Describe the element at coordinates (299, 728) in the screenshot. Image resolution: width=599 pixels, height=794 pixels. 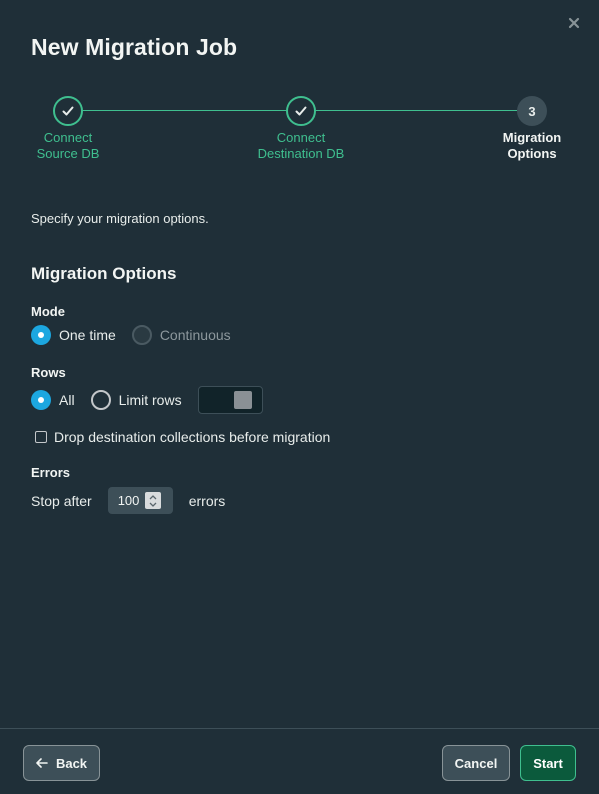
I see `footer-divider` at that location.